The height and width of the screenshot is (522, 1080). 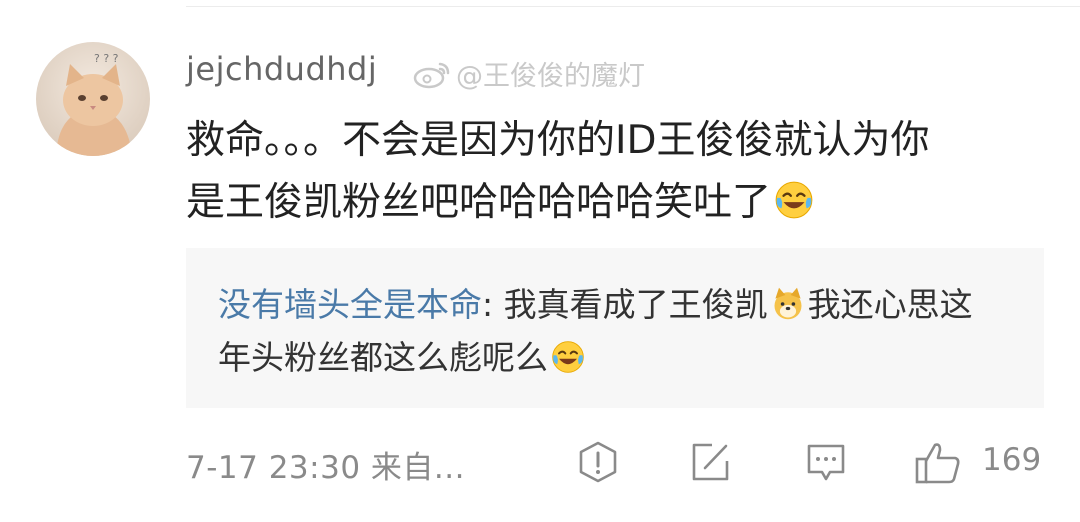 What do you see at coordinates (558, 171) in the screenshot?
I see `comment-text: 救命。。。不会是因为你的ID王俊俊就认为你是王俊凯粉丝吧哈哈哈哈哈笑吐了` at bounding box center [558, 171].